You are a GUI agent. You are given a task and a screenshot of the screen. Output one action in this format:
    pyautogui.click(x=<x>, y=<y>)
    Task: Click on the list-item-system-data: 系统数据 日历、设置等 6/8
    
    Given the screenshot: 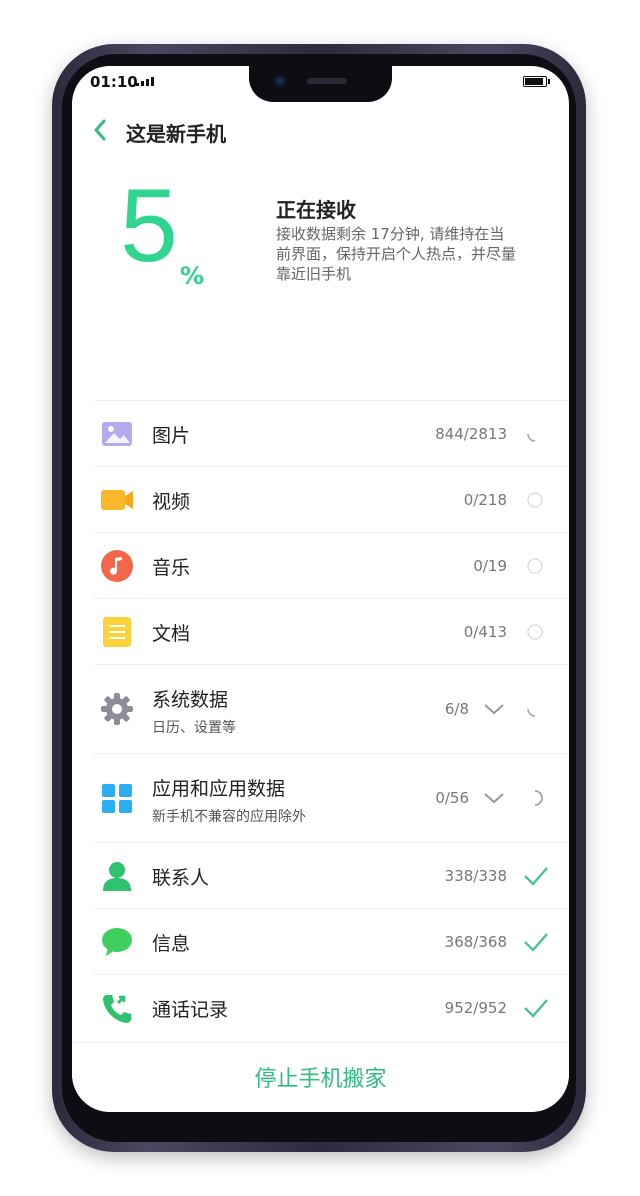 What is the action you would take?
    pyautogui.click(x=331, y=709)
    